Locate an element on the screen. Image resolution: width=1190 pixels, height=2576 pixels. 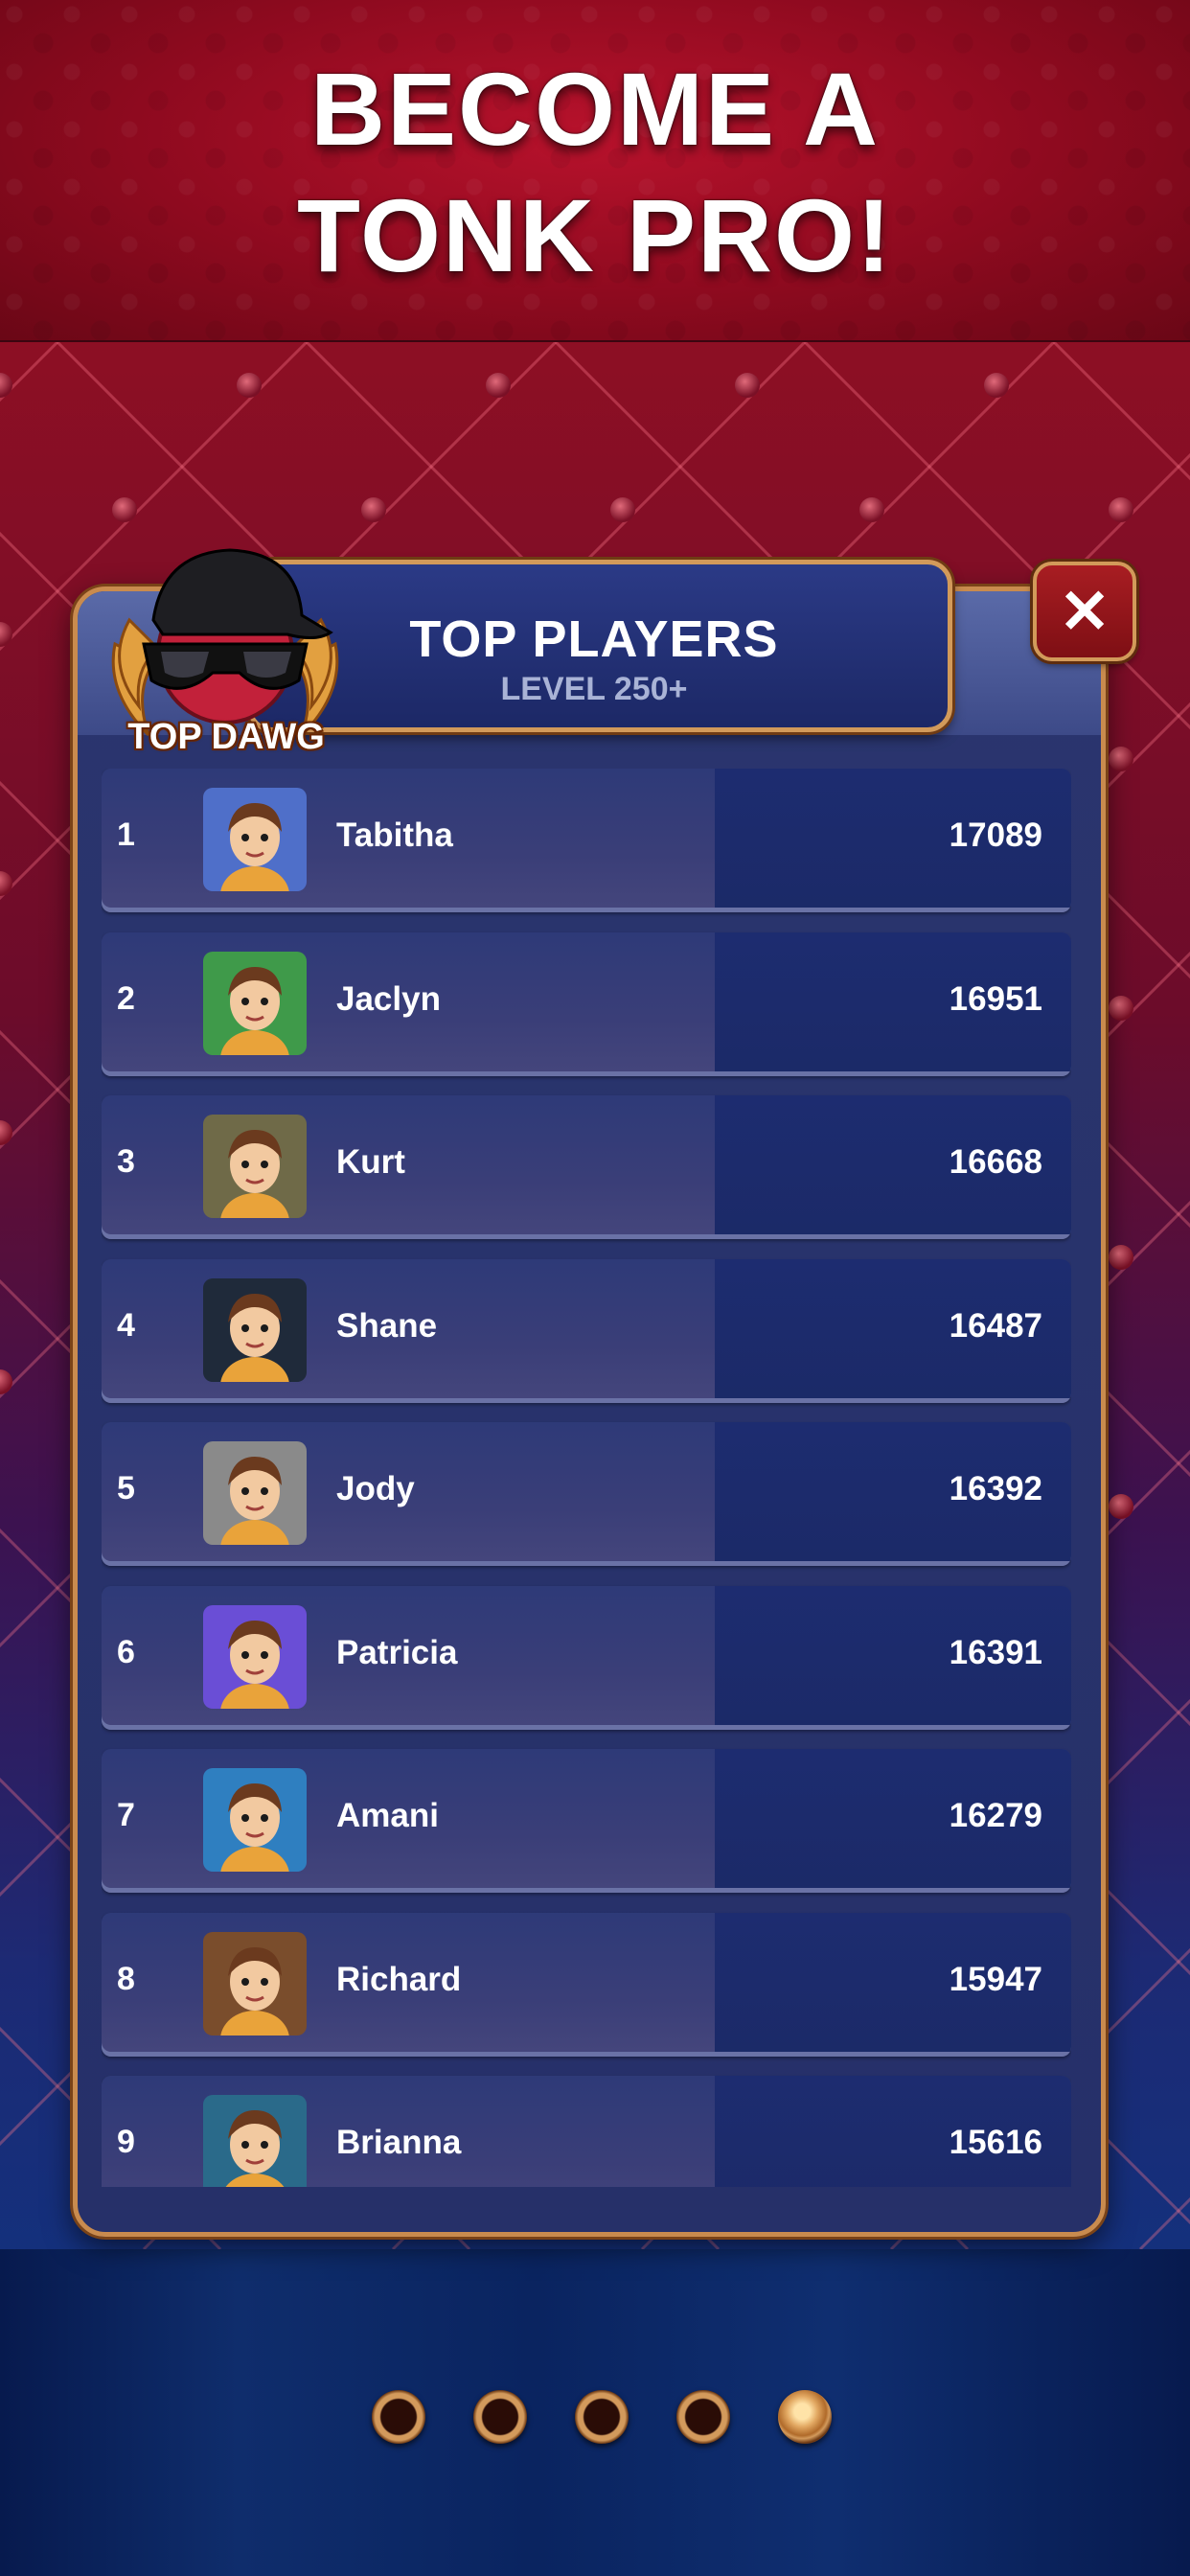
player-score: 16279 is located at coordinates (996, 1815).